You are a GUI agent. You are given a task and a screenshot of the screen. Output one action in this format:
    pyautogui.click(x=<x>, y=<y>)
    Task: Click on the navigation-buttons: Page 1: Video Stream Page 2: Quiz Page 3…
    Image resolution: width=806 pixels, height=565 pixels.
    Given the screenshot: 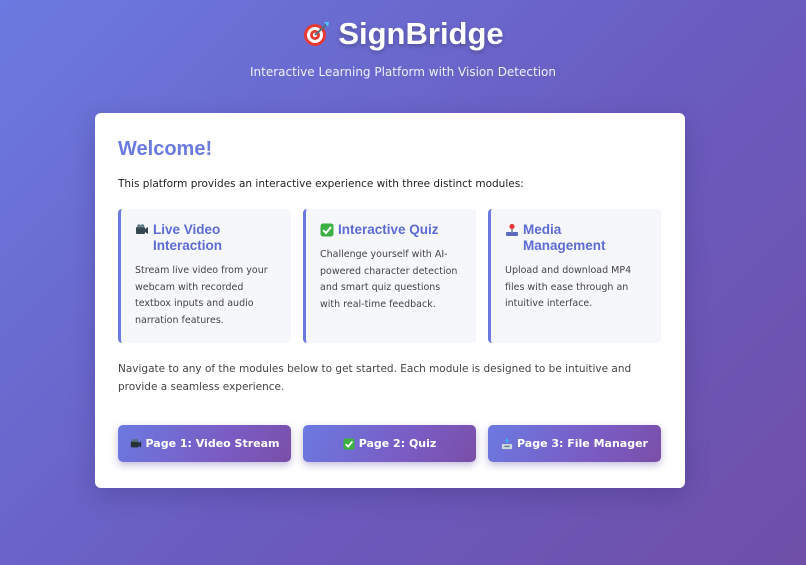 What is the action you would take?
    pyautogui.click(x=390, y=443)
    